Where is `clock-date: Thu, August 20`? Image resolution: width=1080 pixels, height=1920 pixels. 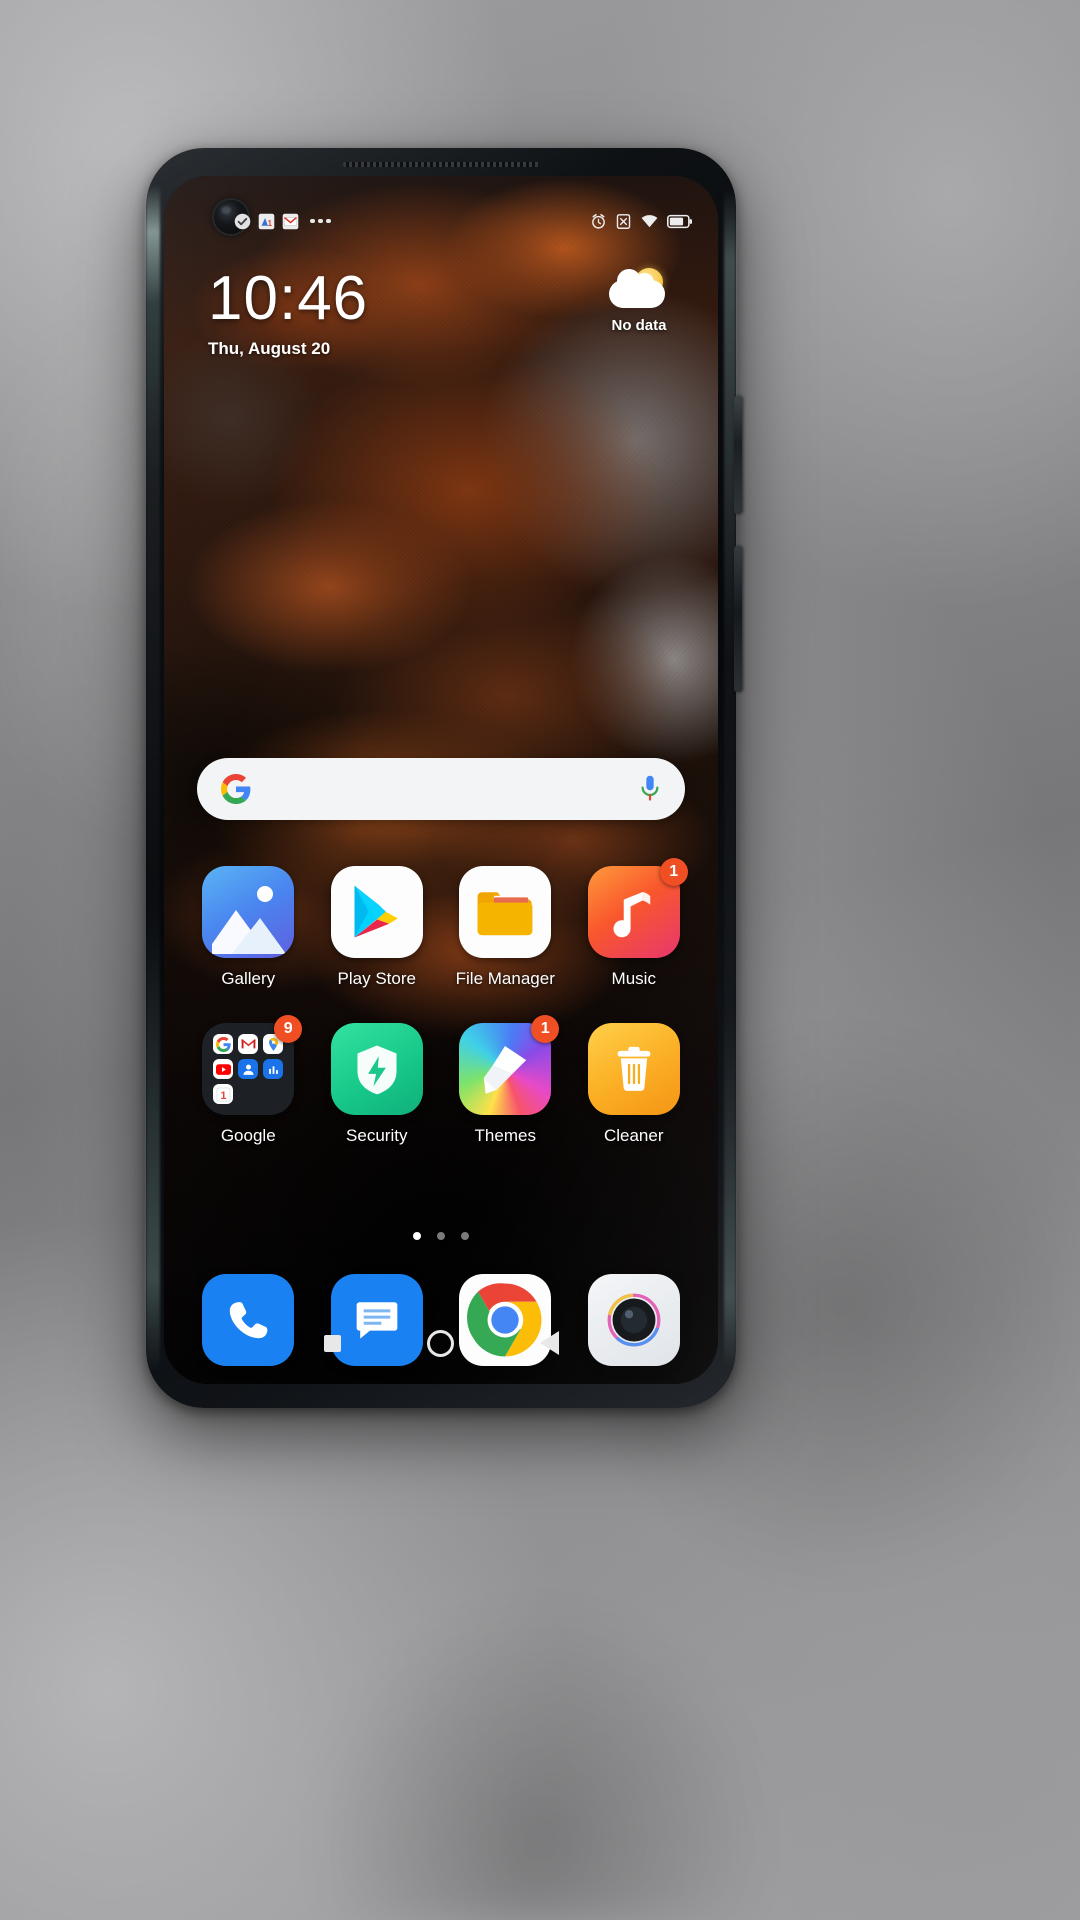 clock-date: Thu, August 20 is located at coordinates (269, 348).